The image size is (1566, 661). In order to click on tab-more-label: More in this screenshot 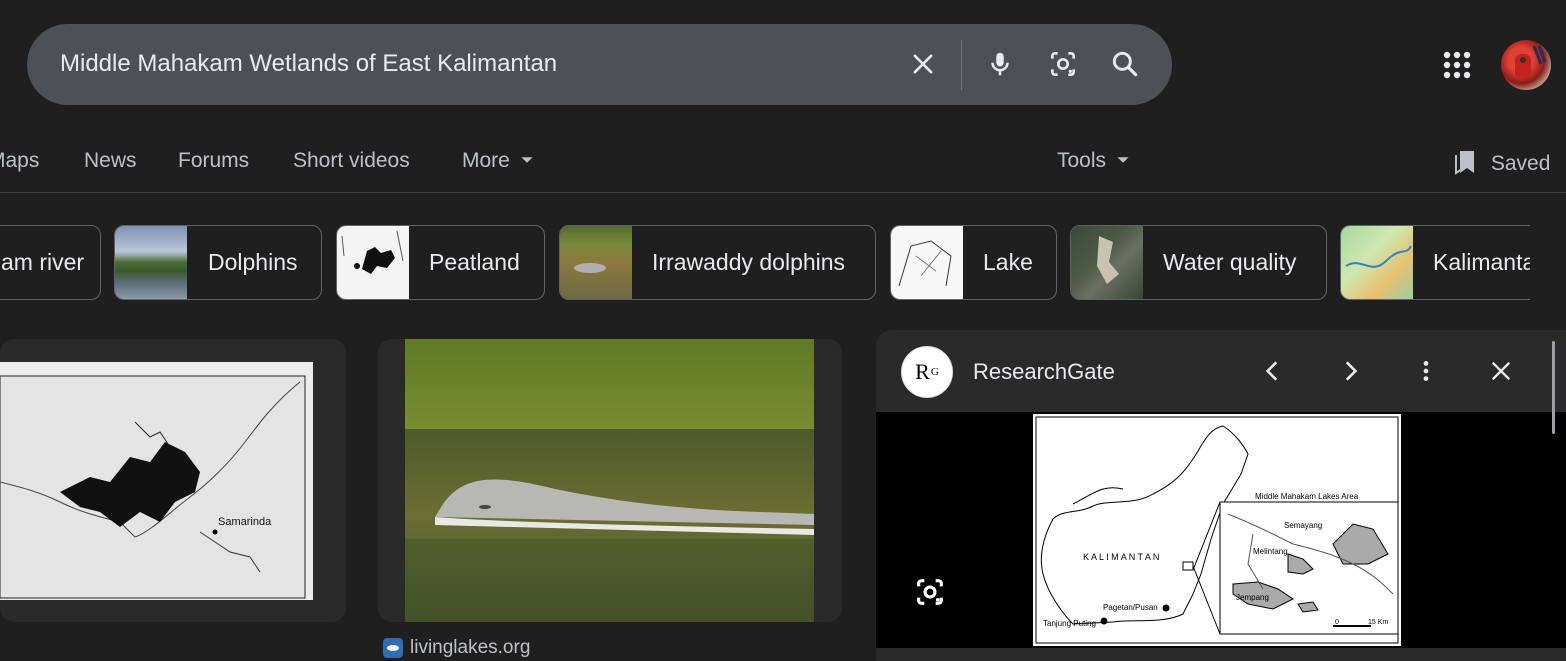, I will do `click(486, 160)`.